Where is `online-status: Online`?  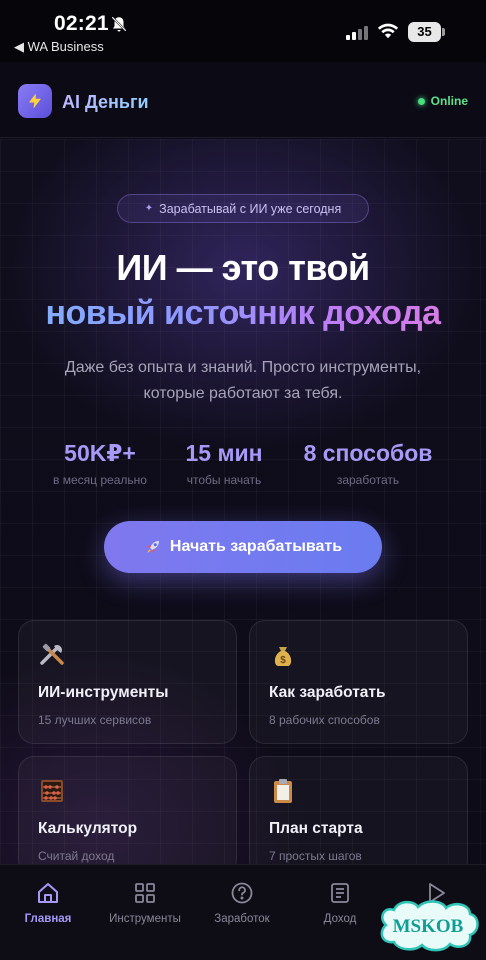 online-status: Online is located at coordinates (442, 101).